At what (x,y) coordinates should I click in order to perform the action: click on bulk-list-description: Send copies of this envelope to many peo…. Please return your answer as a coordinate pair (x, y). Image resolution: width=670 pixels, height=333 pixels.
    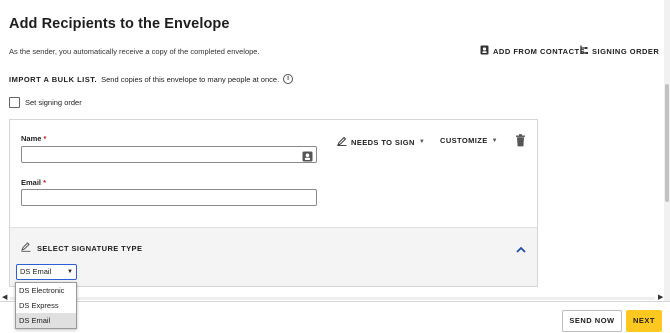
    Looking at the image, I should click on (190, 79).